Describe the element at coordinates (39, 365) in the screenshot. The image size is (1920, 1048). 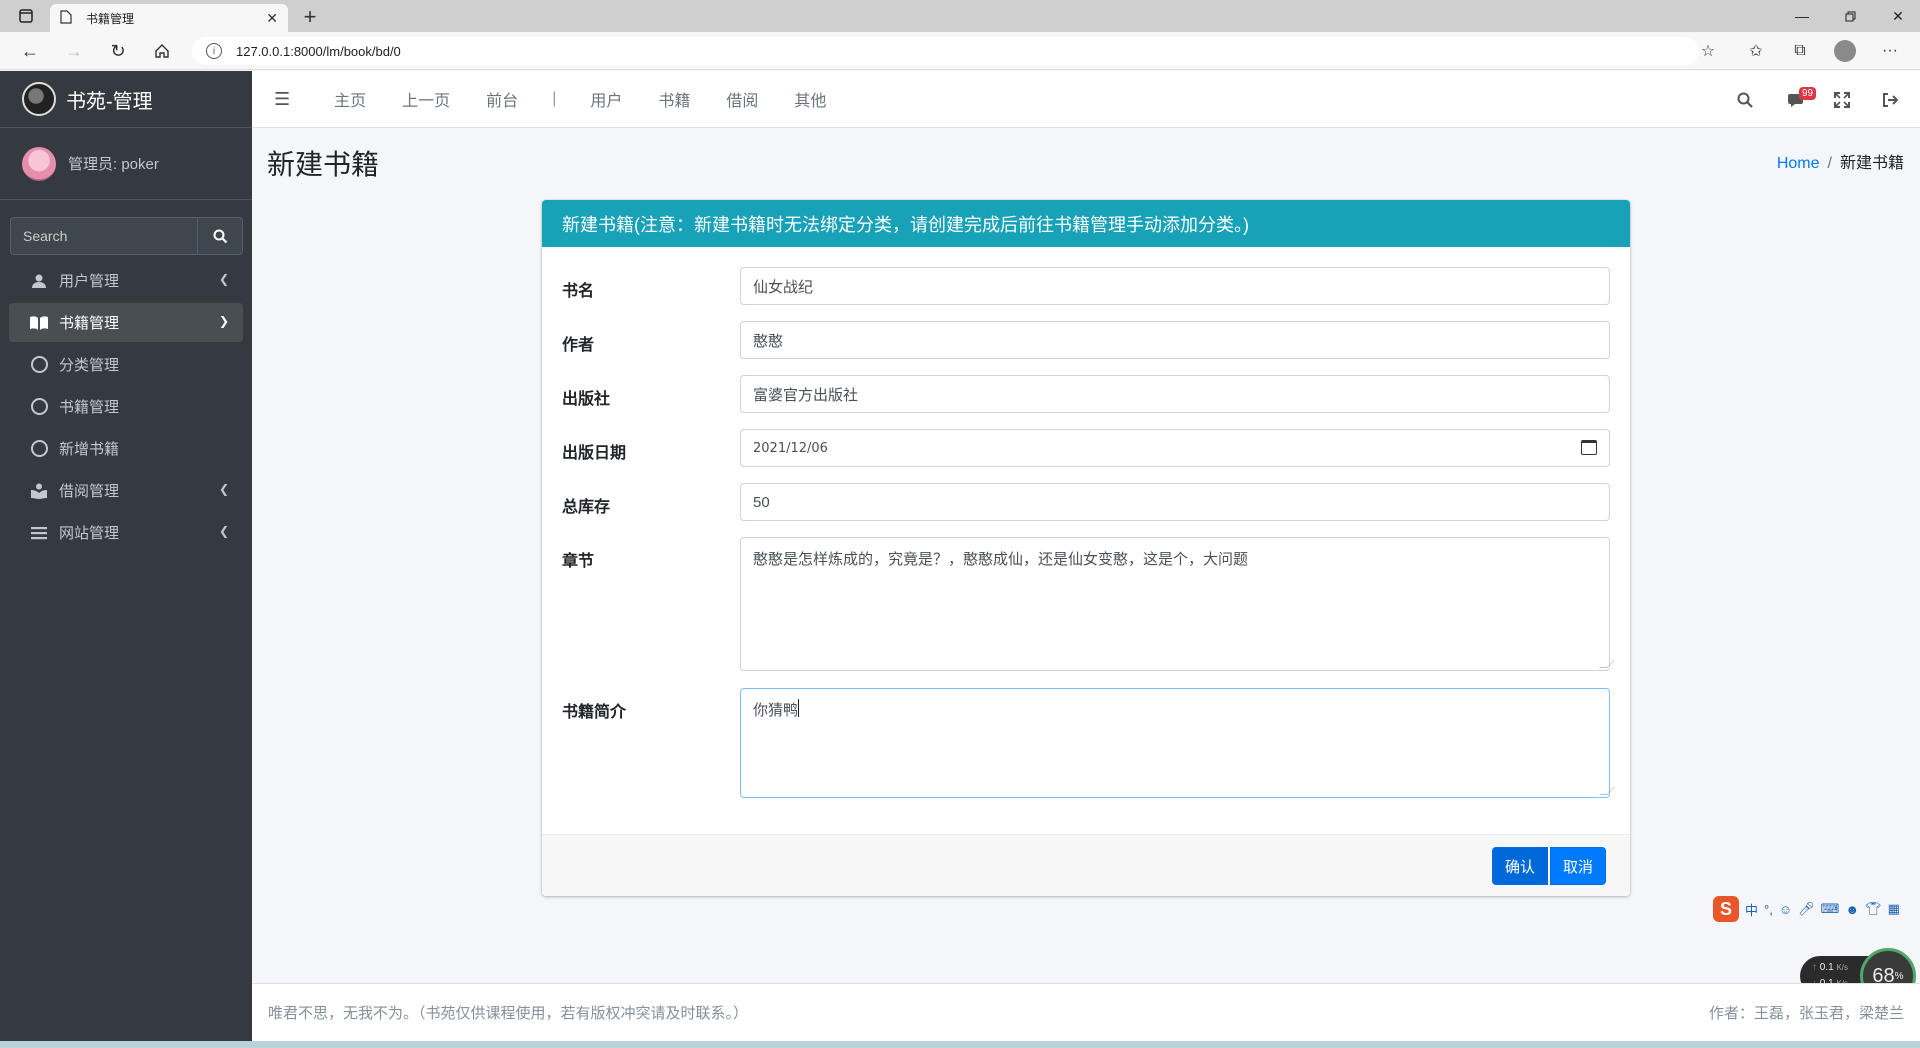
I see `circle-icon` at that location.